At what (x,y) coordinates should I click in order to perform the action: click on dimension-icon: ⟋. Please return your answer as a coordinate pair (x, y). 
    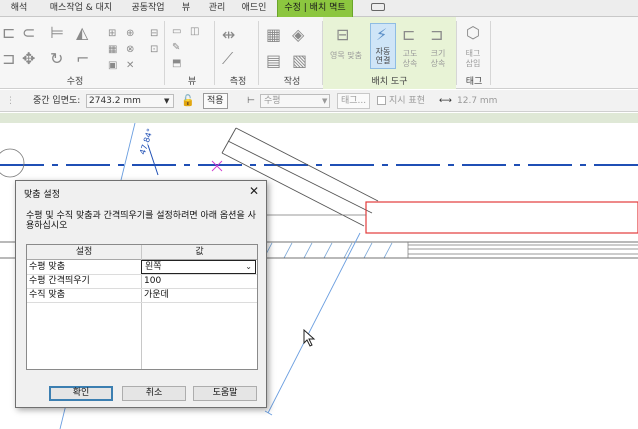
    Looking at the image, I should click on (227, 59).